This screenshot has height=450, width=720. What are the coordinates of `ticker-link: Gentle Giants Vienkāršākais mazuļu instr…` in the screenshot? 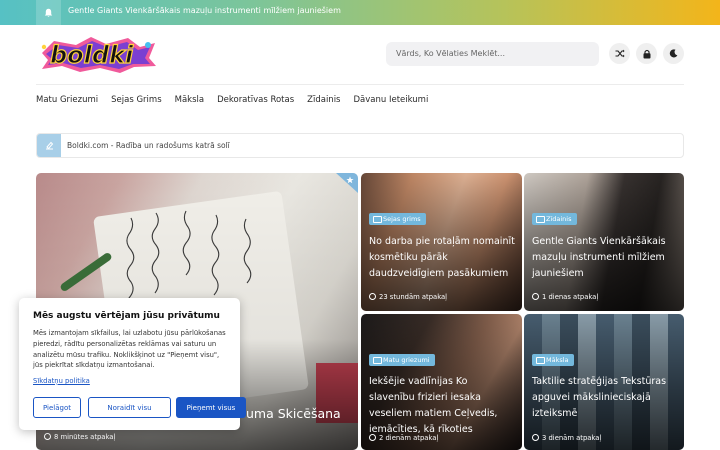 It's located at (204, 10).